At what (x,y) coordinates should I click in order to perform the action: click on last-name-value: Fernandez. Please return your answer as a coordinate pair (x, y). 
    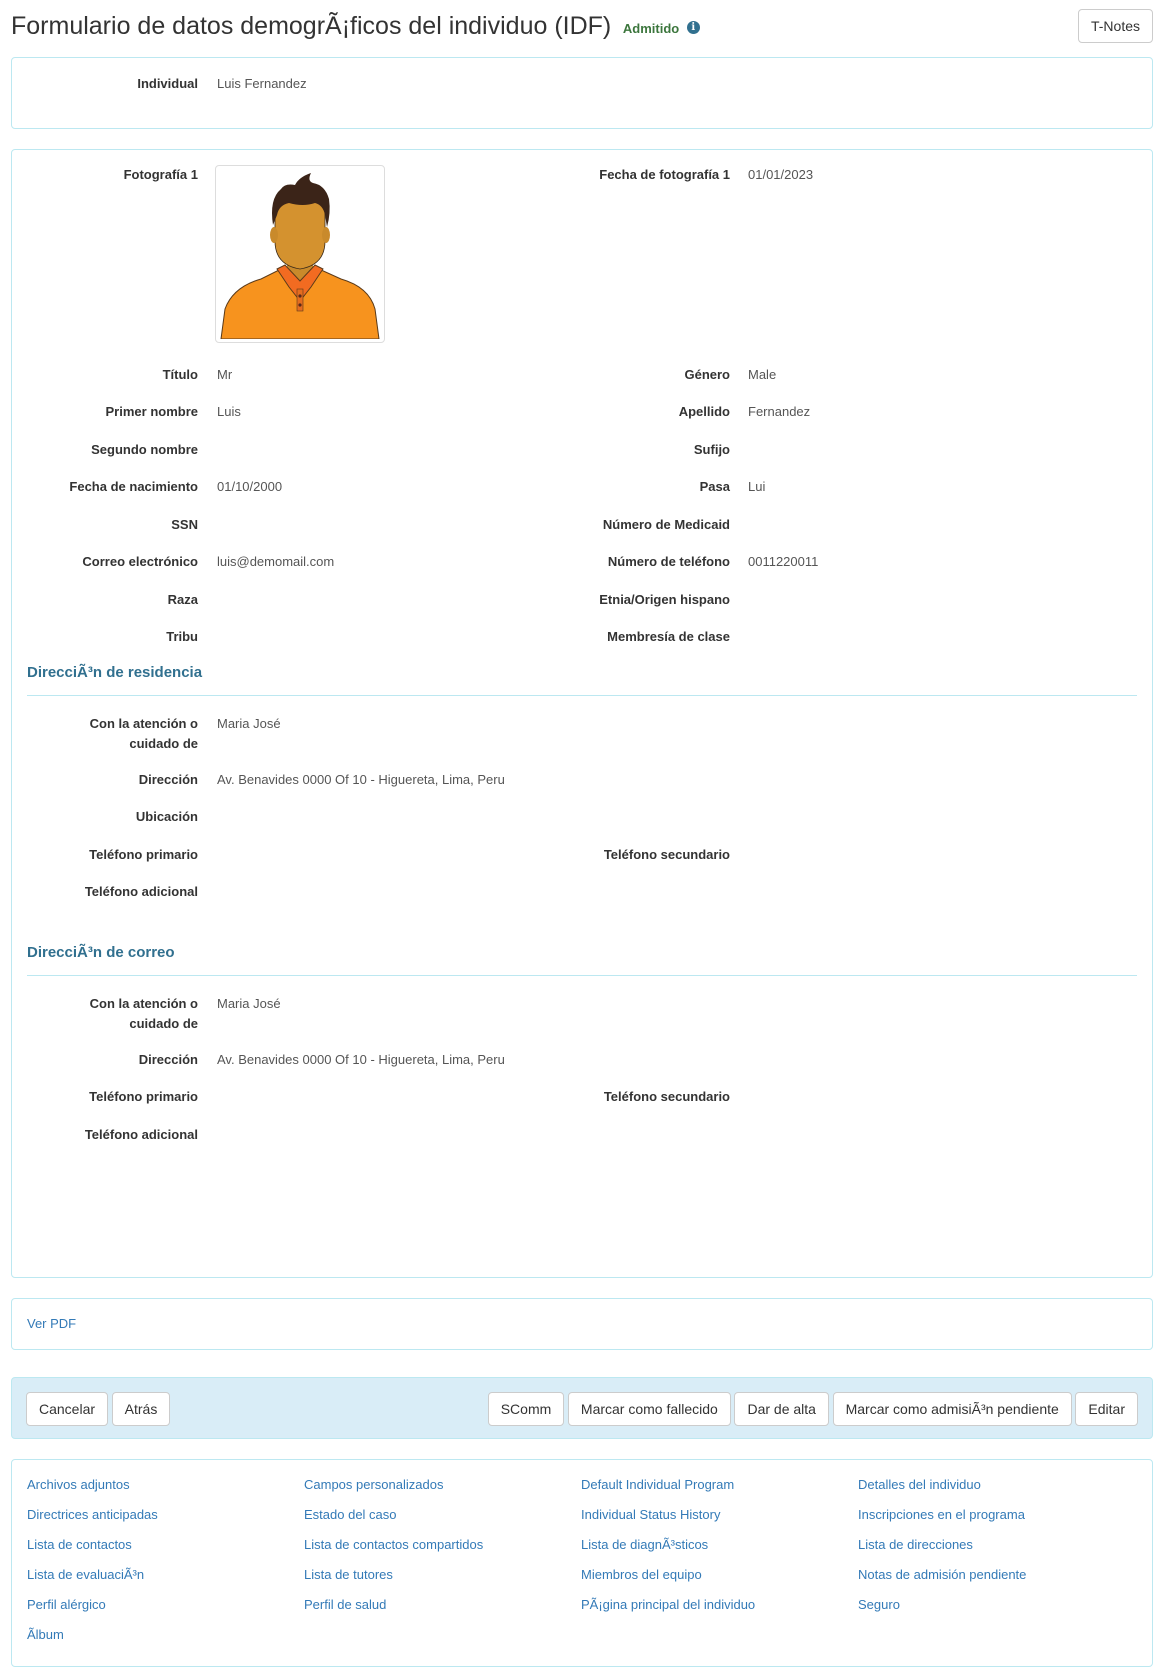
    Looking at the image, I should click on (779, 411).